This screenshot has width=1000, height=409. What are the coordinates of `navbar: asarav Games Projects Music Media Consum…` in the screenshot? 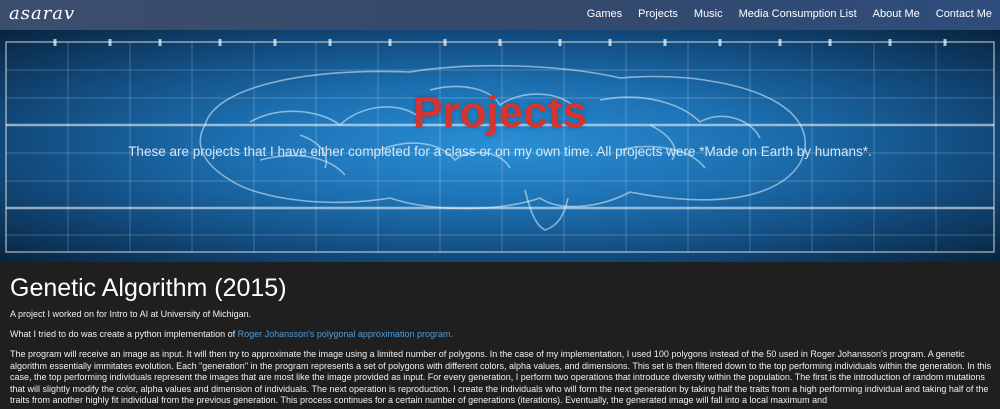 It's located at (500, 15).